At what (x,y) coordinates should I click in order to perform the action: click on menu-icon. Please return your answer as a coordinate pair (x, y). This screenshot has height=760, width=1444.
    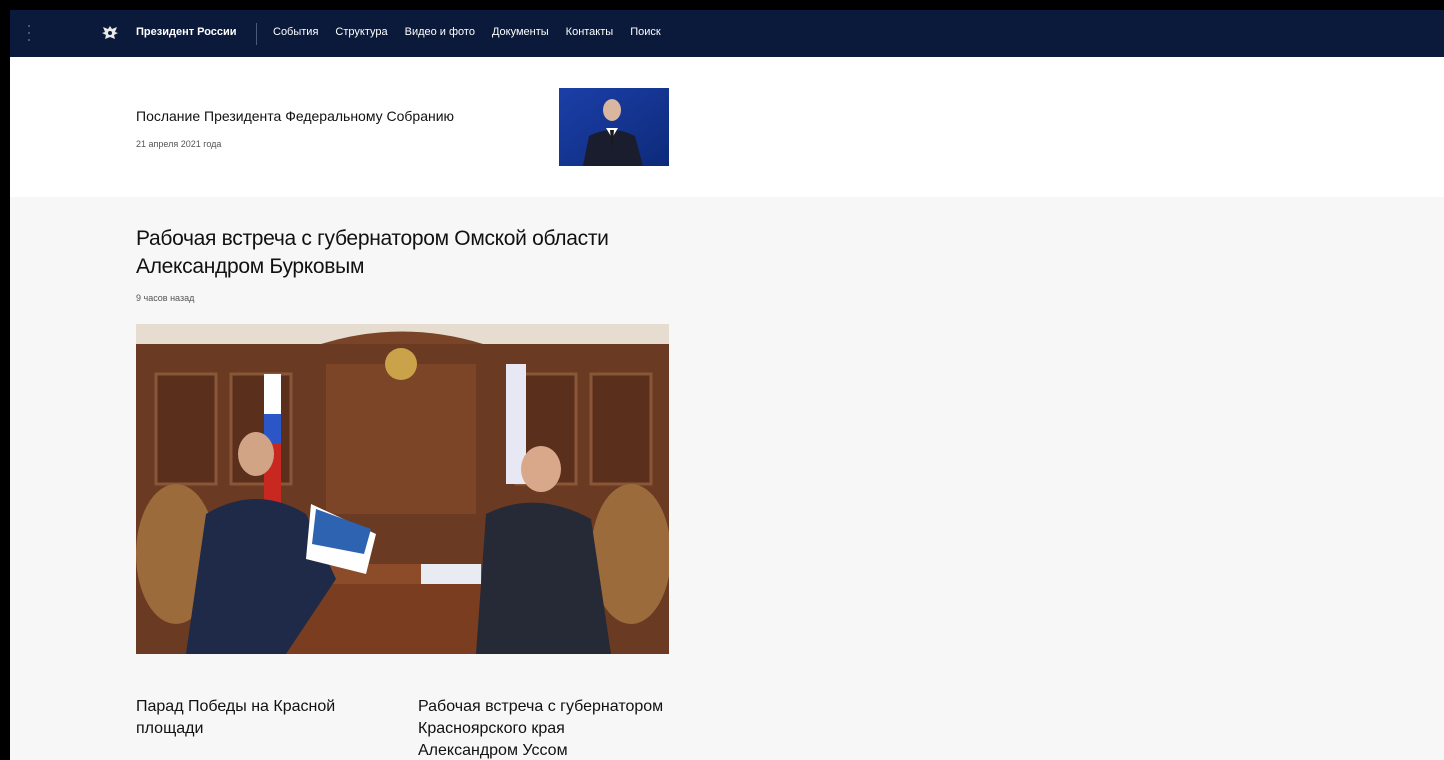
    Looking at the image, I should click on (30, 33).